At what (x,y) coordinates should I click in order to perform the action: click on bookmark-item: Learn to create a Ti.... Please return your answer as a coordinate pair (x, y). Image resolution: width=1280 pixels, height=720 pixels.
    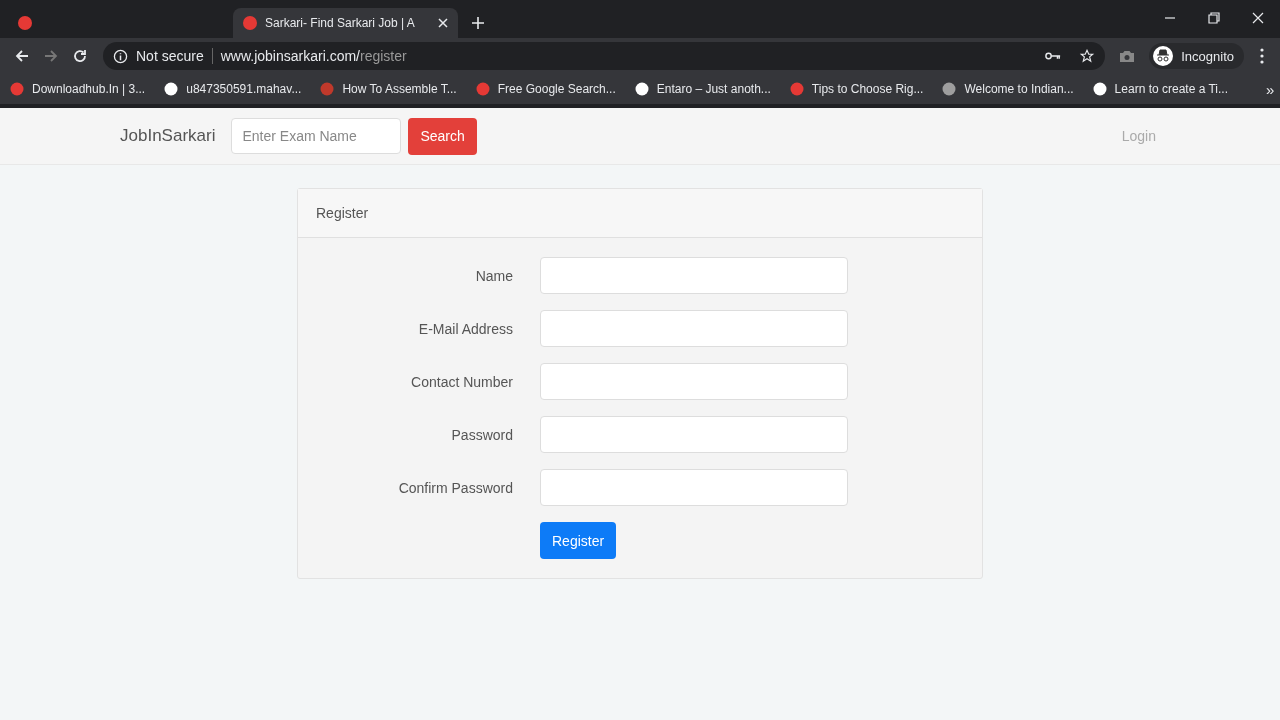
    Looking at the image, I should click on (1160, 89).